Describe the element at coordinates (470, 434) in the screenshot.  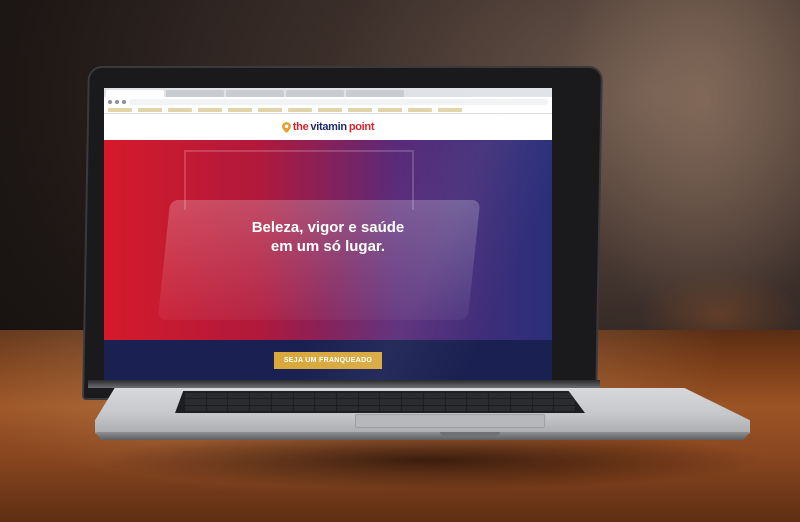
I see `lid-opening-notch` at that location.